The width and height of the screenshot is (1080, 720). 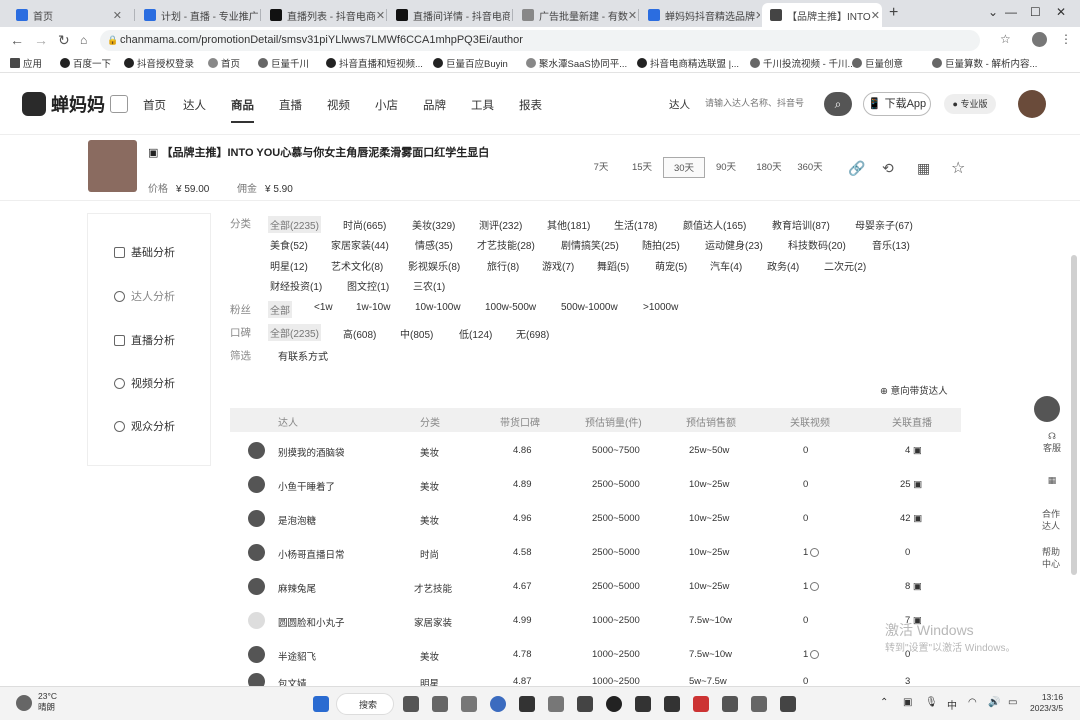 What do you see at coordinates (558, 265) in the screenshot?
I see `category-option: 游戏(7)` at bounding box center [558, 265].